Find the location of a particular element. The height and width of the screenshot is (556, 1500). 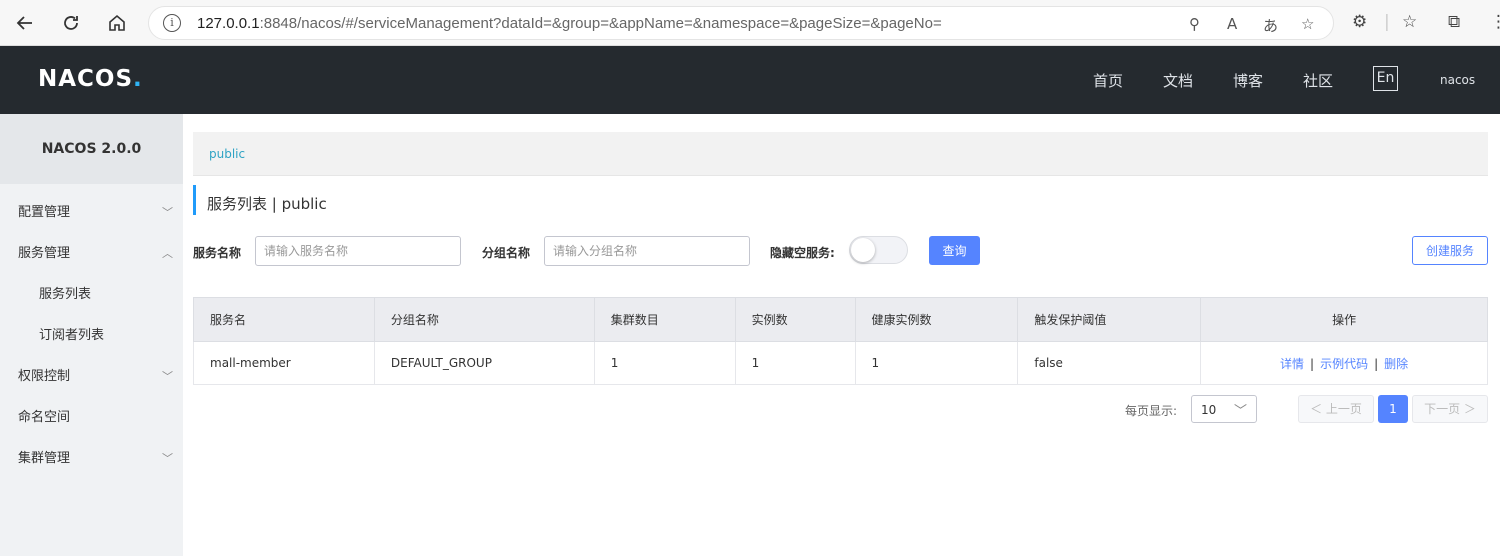

group-name-input is located at coordinates (647, 251).